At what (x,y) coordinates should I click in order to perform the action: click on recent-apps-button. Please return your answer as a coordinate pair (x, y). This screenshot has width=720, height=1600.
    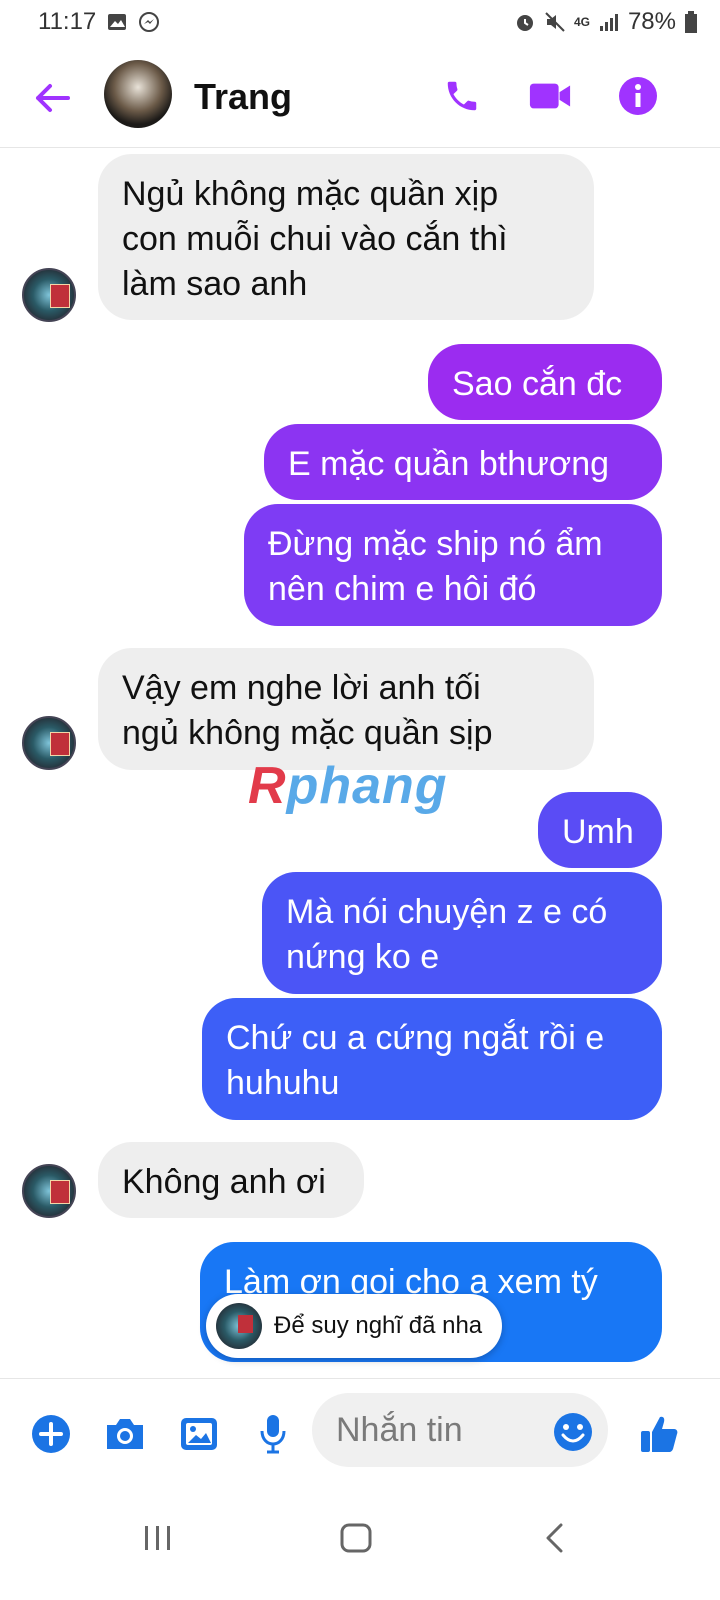
    Looking at the image, I should click on (158, 1538).